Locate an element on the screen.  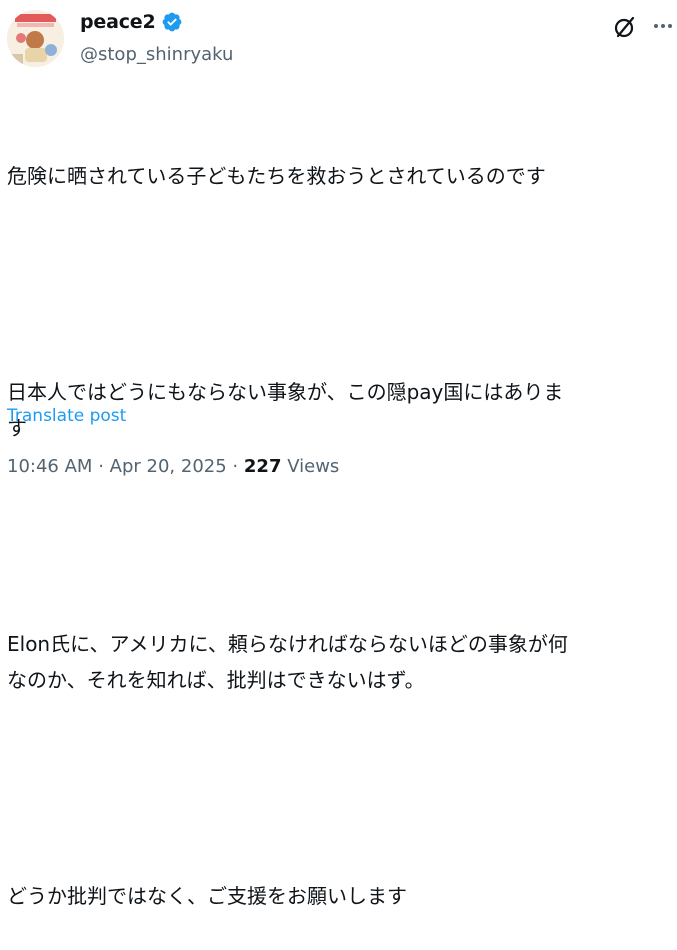
author-display-name: peace2 is located at coordinates (118, 22).